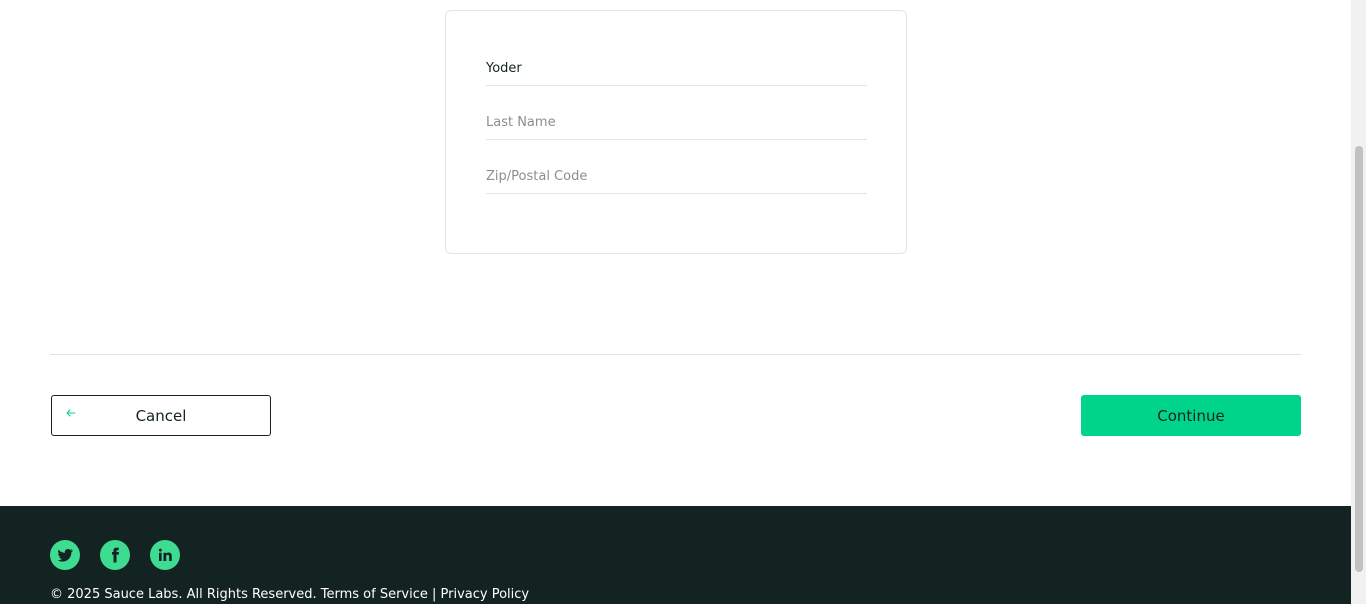 This screenshot has height=604, width=1366. I want to click on cancel-button-label: Cancel, so click(161, 415).